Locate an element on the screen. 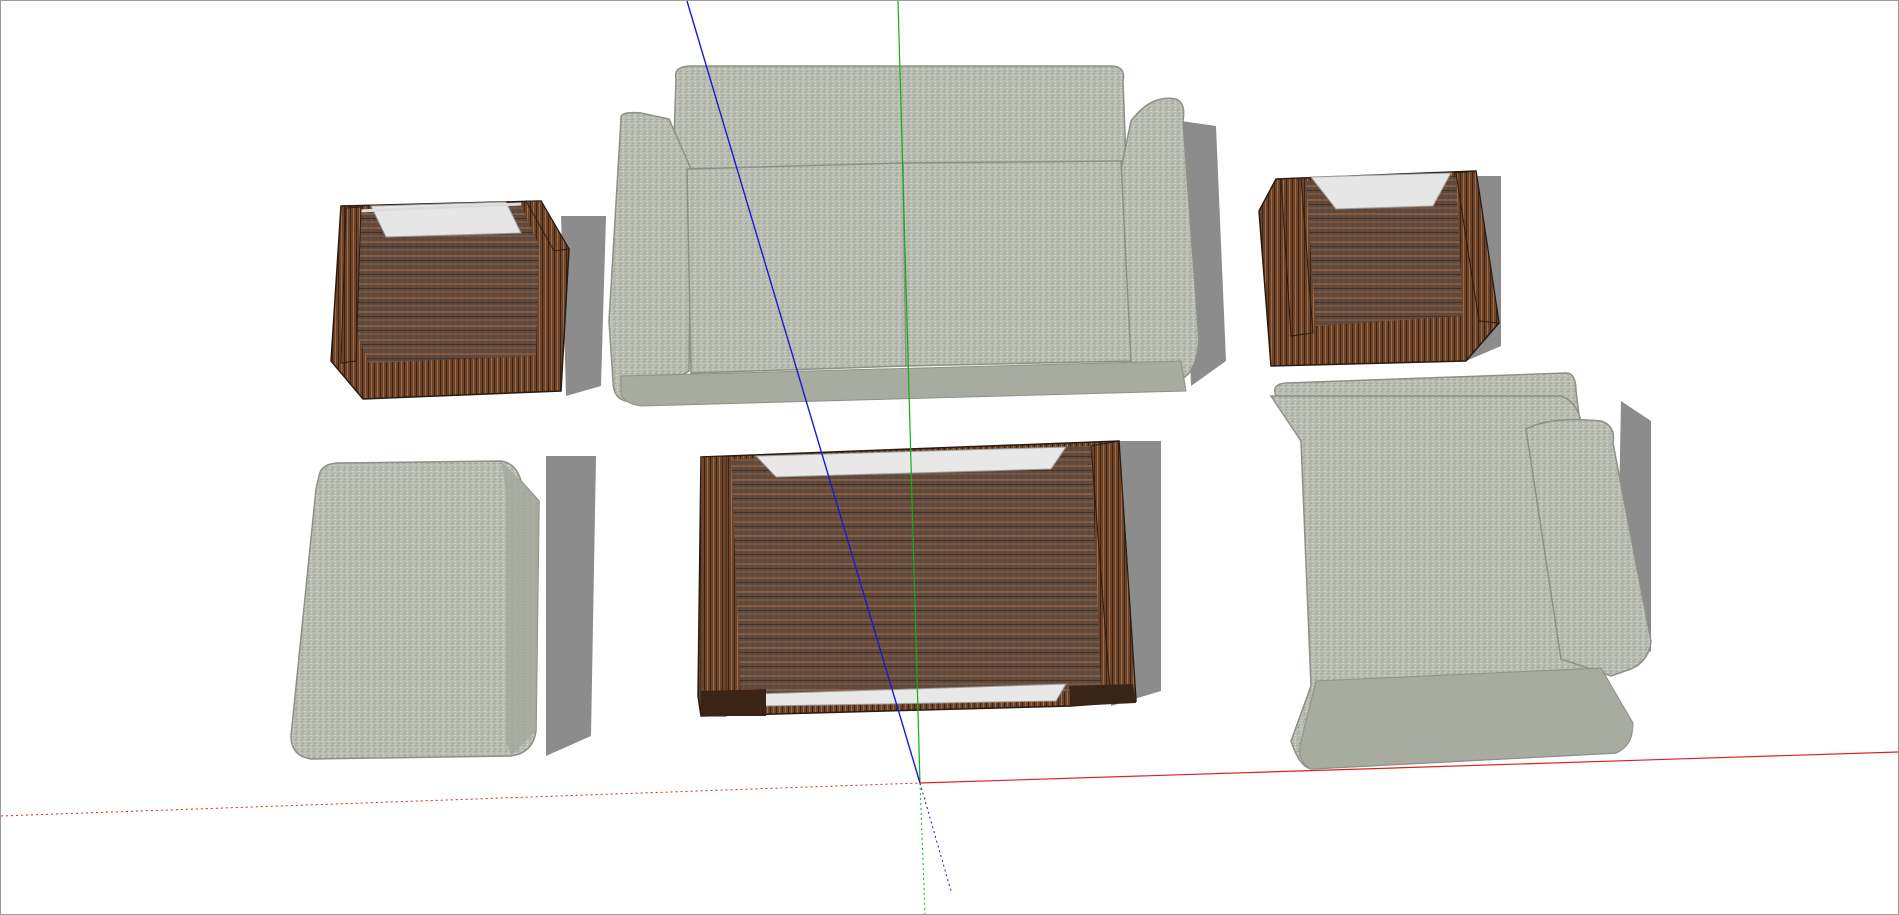 Image resolution: width=1899 pixels, height=915 pixels. right-side-table is located at coordinates (1379, 268).